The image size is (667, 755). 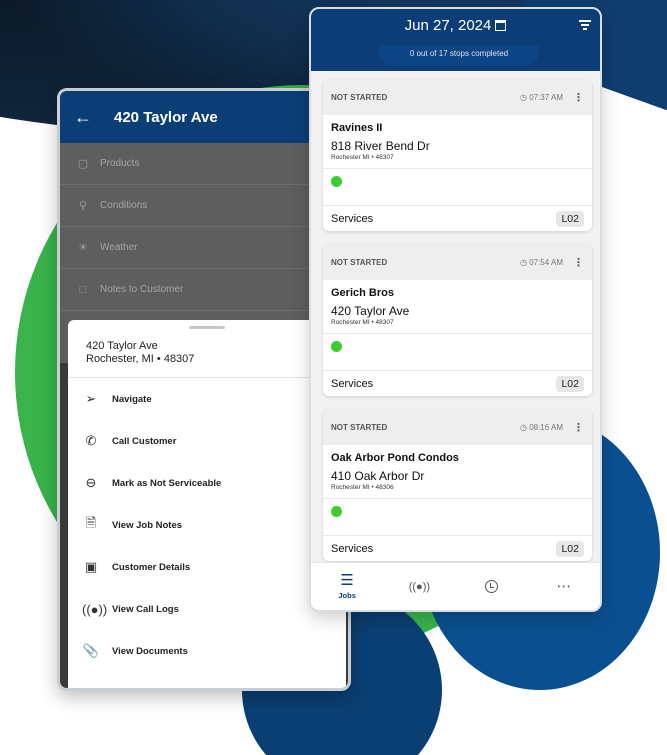 What do you see at coordinates (124, 205) in the screenshot?
I see `row-label: Conditions` at bounding box center [124, 205].